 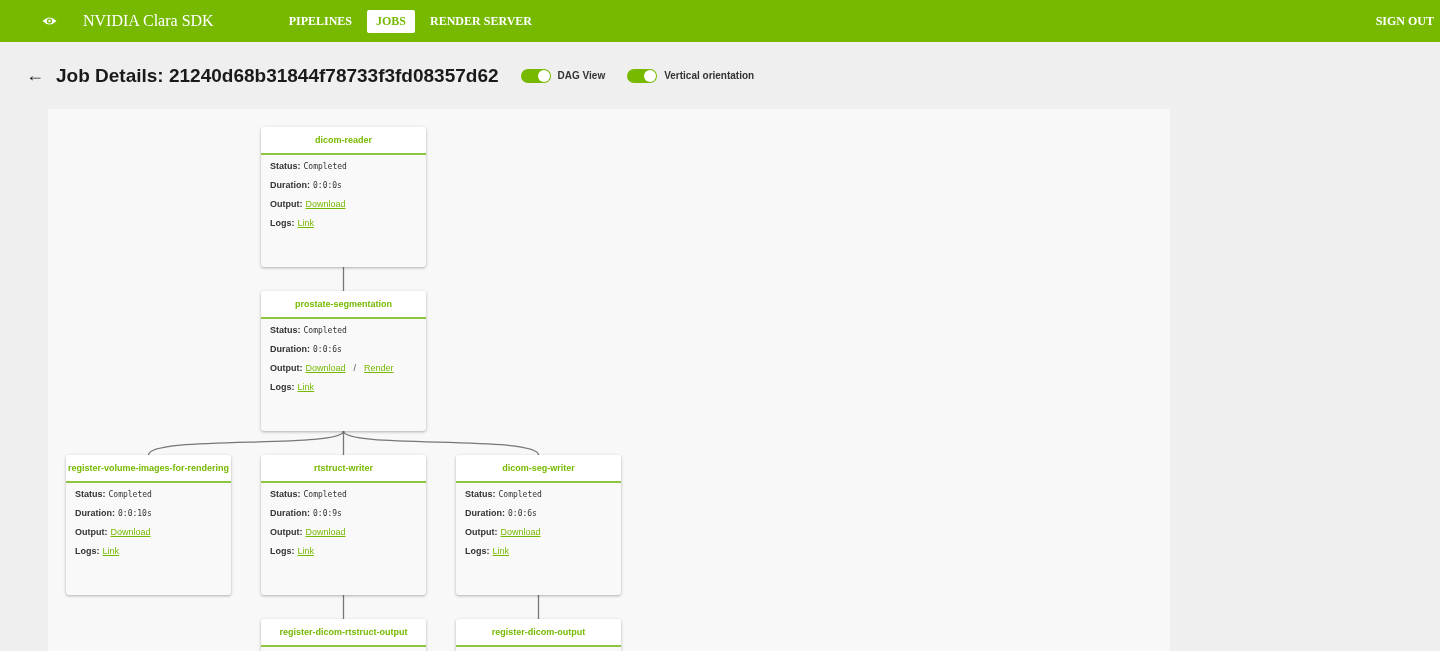 I want to click on field-value: 0:0:0s, so click(x=327, y=185).